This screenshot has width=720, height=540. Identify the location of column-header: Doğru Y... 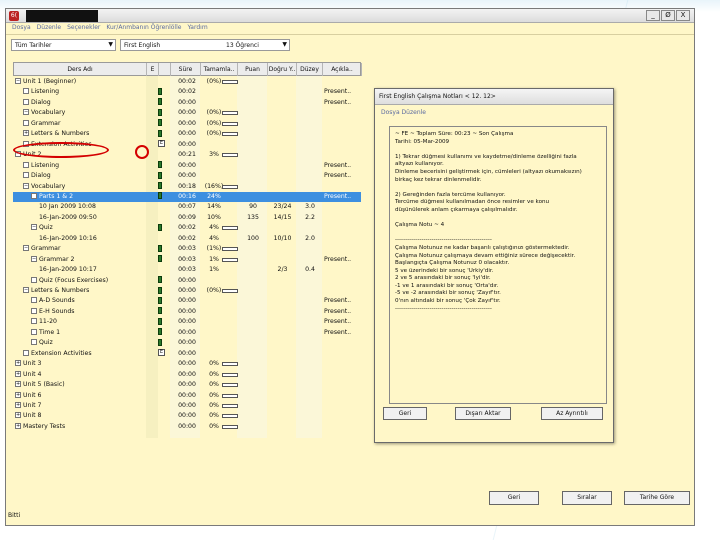
(282, 69).